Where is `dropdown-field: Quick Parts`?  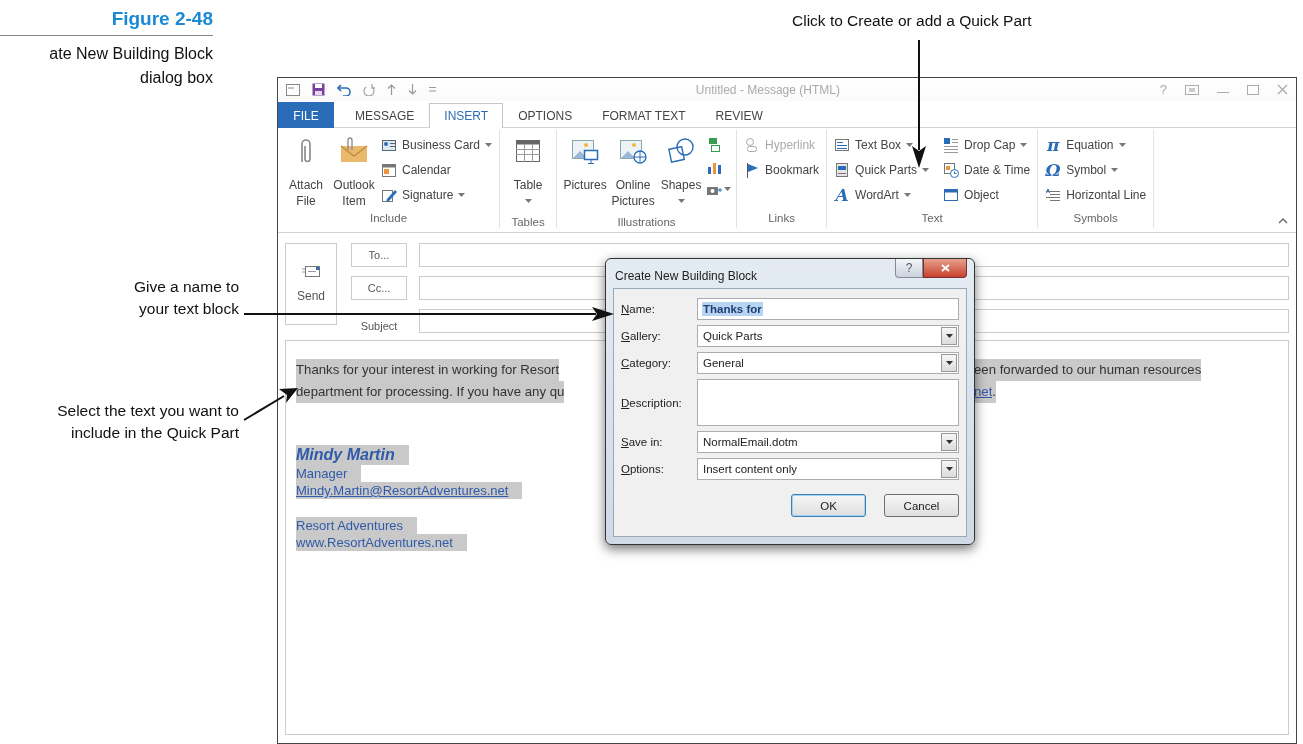
dropdown-field: Quick Parts is located at coordinates (828, 336).